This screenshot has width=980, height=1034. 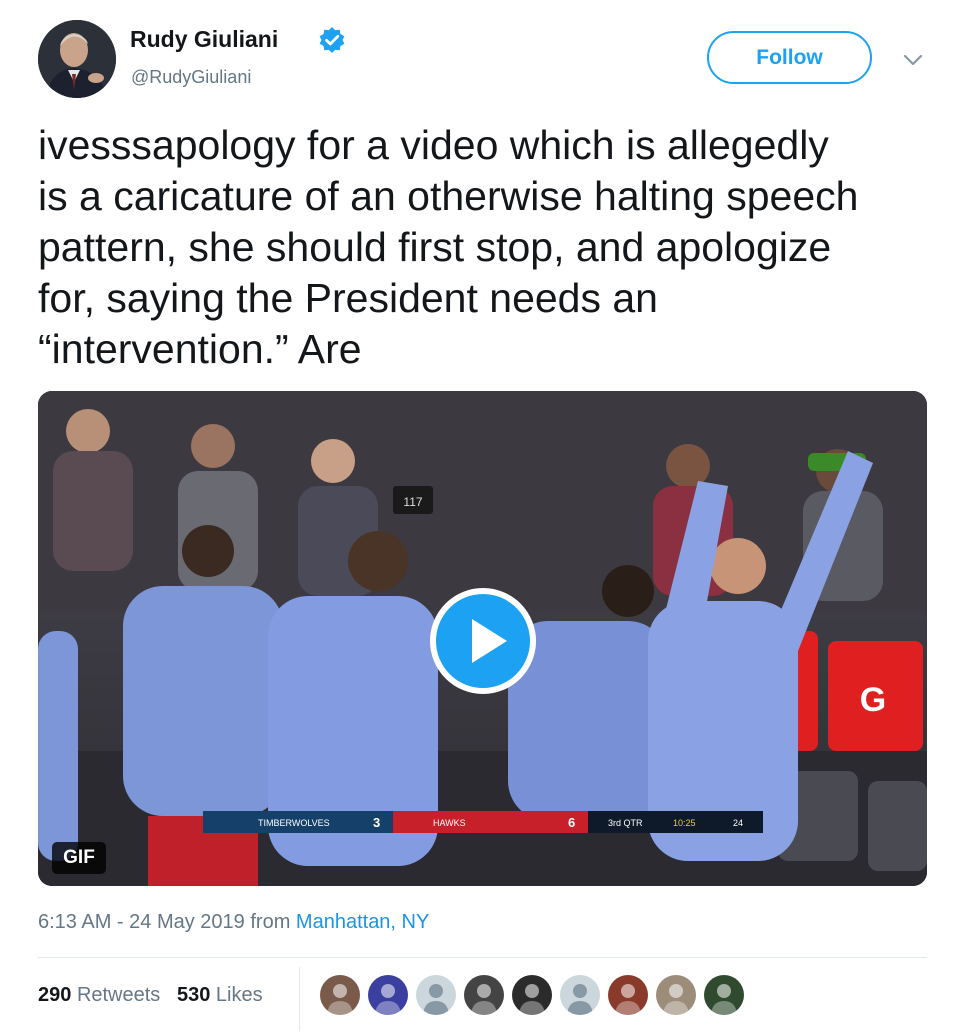 I want to click on score-quarter: 3rd QTR, so click(x=625, y=823).